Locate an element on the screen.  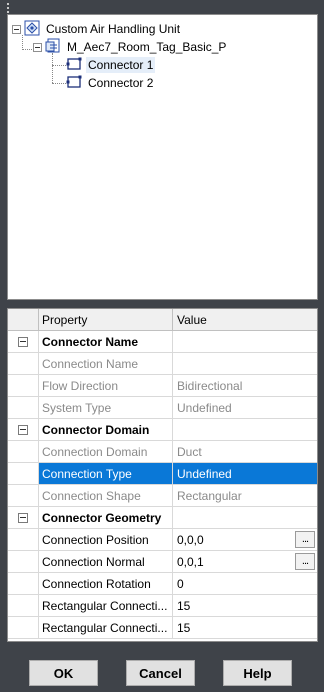
property-label: System Type is located at coordinates (106, 407).